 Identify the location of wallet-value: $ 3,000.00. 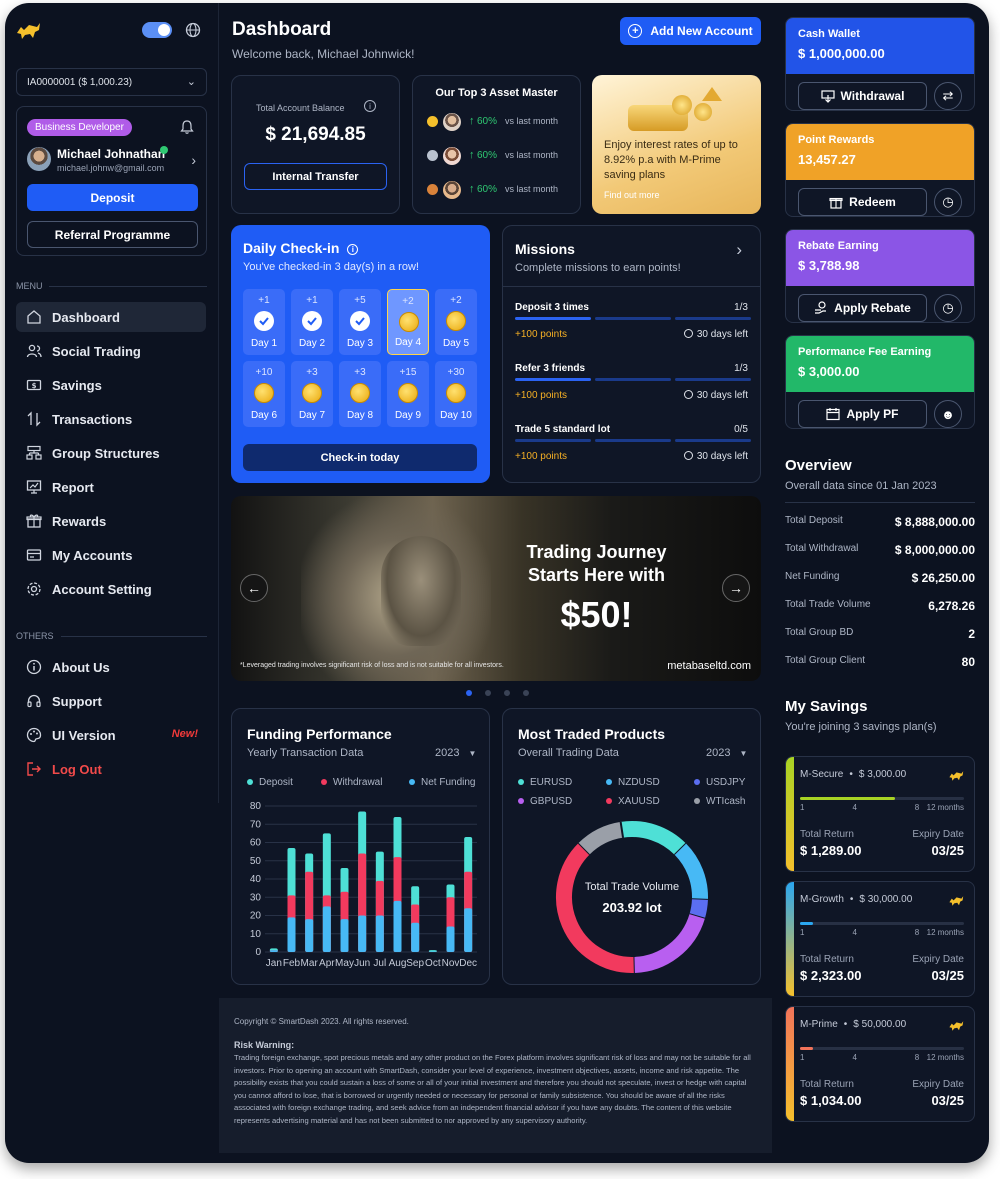
(829, 371).